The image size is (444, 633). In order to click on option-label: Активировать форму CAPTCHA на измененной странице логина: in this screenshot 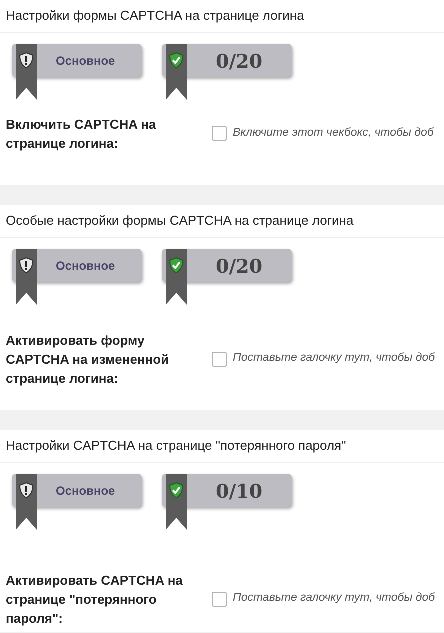, I will do `click(87, 360)`.